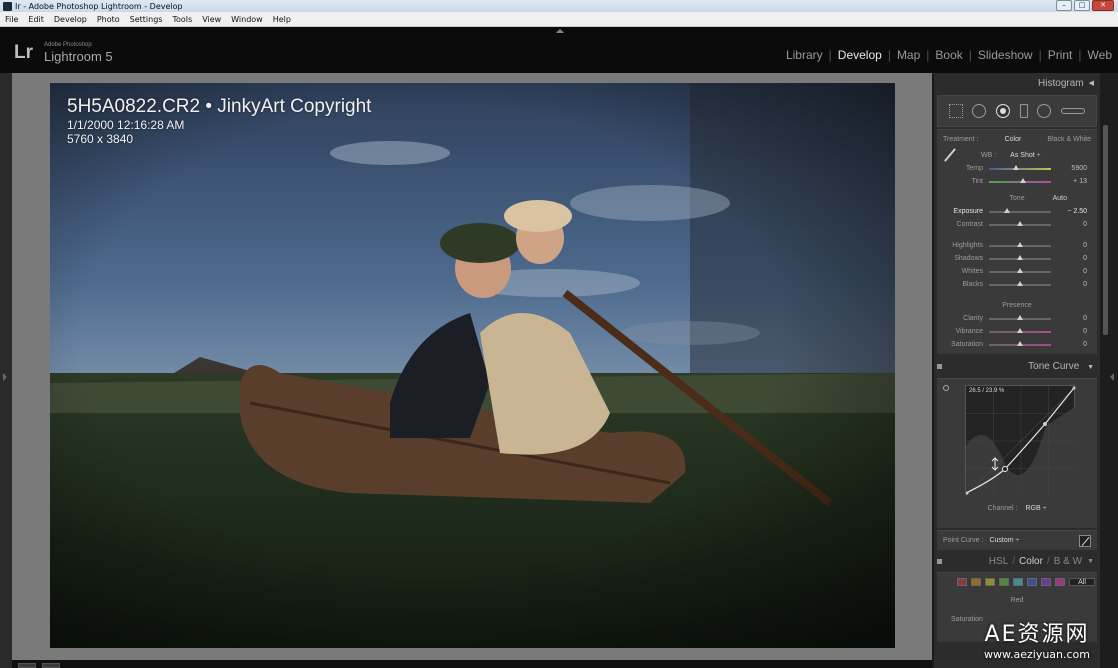 This screenshot has height=668, width=1118. Describe the element at coordinates (1090, 367) in the screenshot. I see `tone-curve-collapse-icon: ▼` at that location.